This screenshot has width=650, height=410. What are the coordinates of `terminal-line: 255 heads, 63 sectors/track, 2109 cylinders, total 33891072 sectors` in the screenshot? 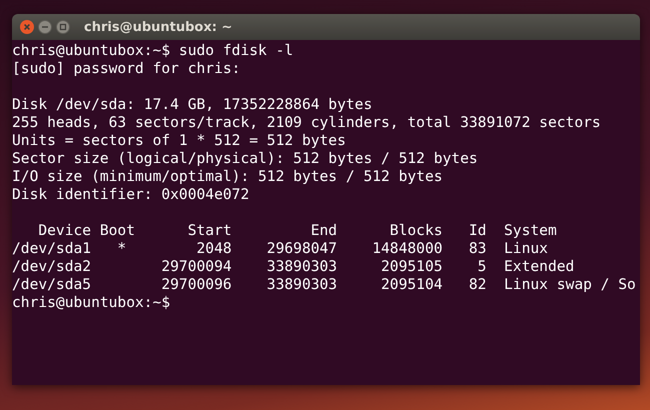 It's located at (306, 123).